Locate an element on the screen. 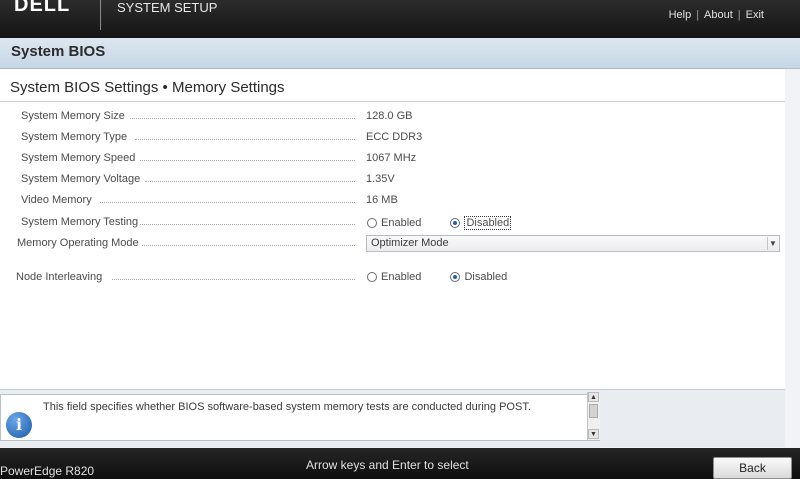 The height and width of the screenshot is (479, 800). help-scrollbar: ▲ ▼ is located at coordinates (593, 416).